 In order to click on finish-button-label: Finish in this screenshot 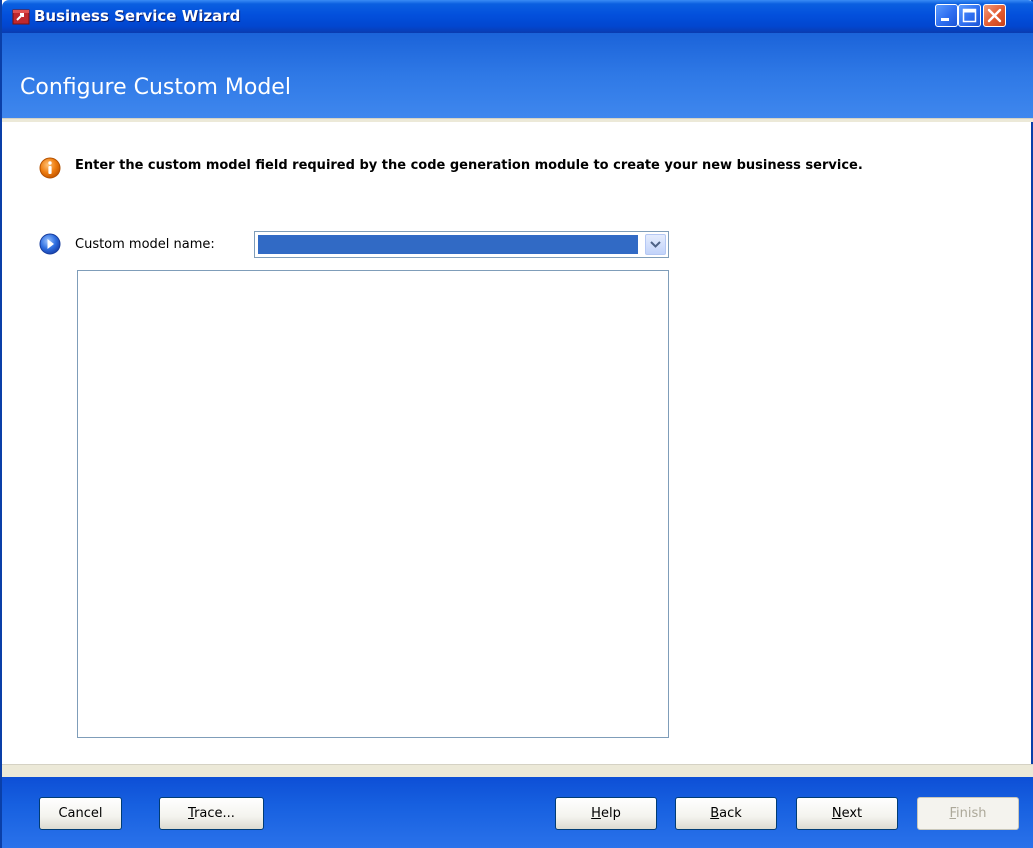, I will do `click(968, 813)`.